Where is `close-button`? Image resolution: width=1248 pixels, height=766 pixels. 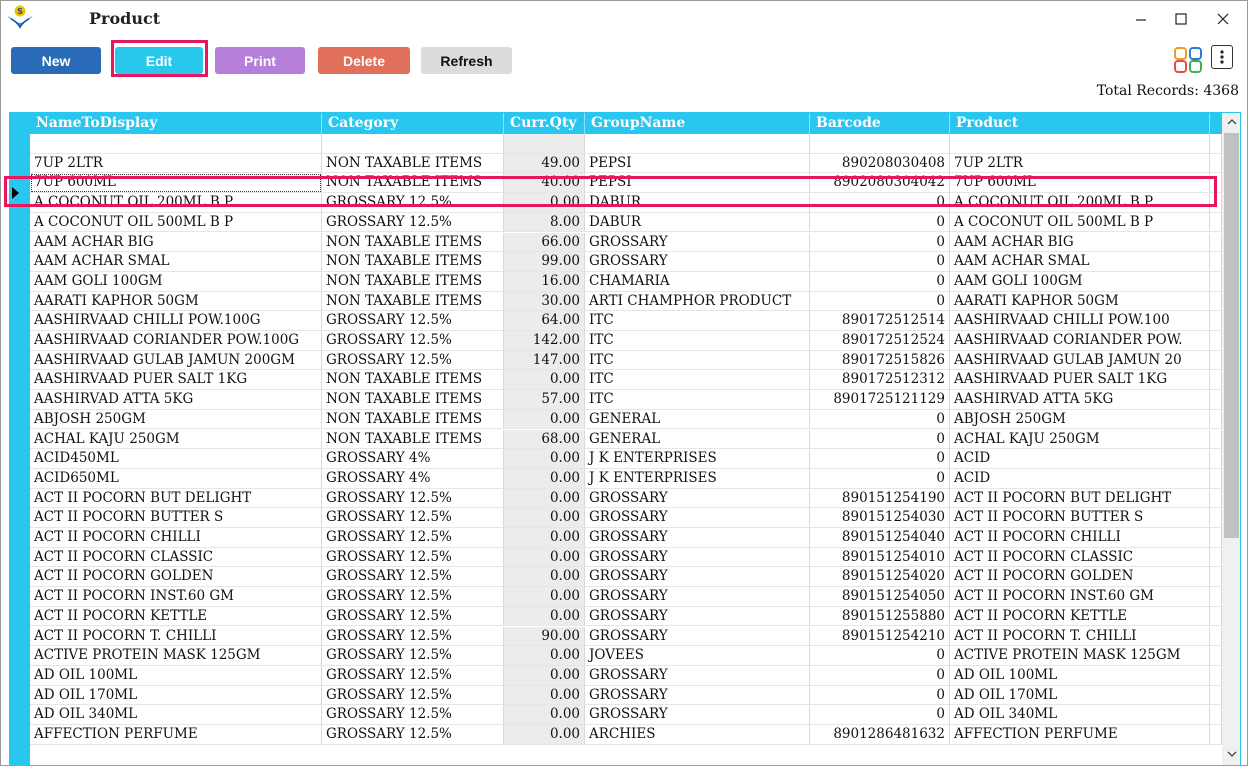
close-button is located at coordinates (1223, 19).